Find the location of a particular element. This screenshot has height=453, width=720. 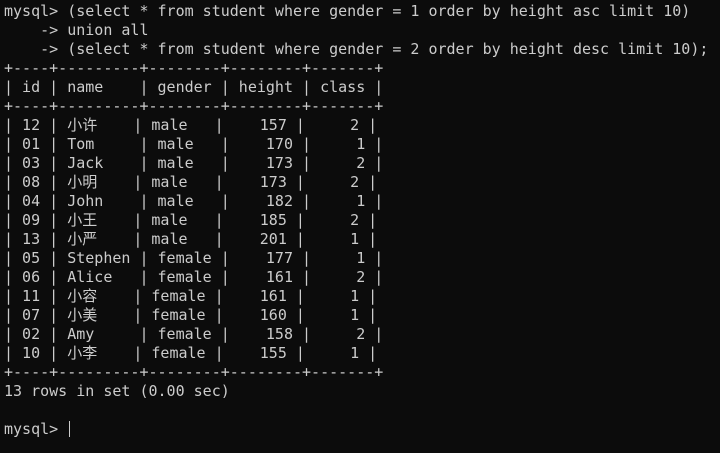

table-row: | 13 | 小严 | male | 201 | 1 | is located at coordinates (191, 239).